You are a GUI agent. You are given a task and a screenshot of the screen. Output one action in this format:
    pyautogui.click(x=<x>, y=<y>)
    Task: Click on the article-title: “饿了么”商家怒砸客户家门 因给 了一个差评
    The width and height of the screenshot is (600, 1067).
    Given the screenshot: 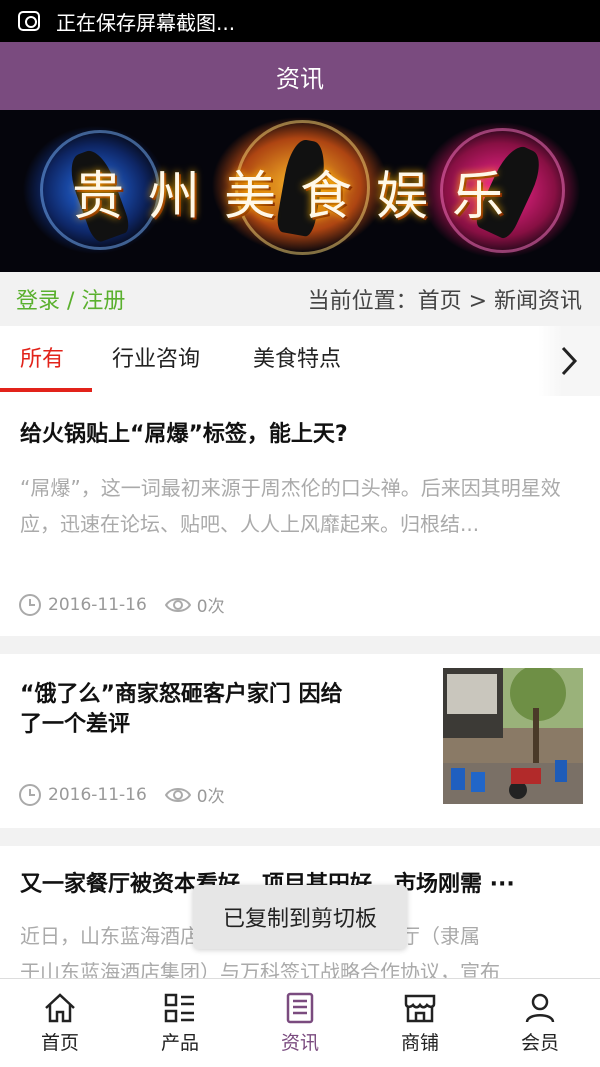 What is the action you would take?
    pyautogui.click(x=181, y=709)
    